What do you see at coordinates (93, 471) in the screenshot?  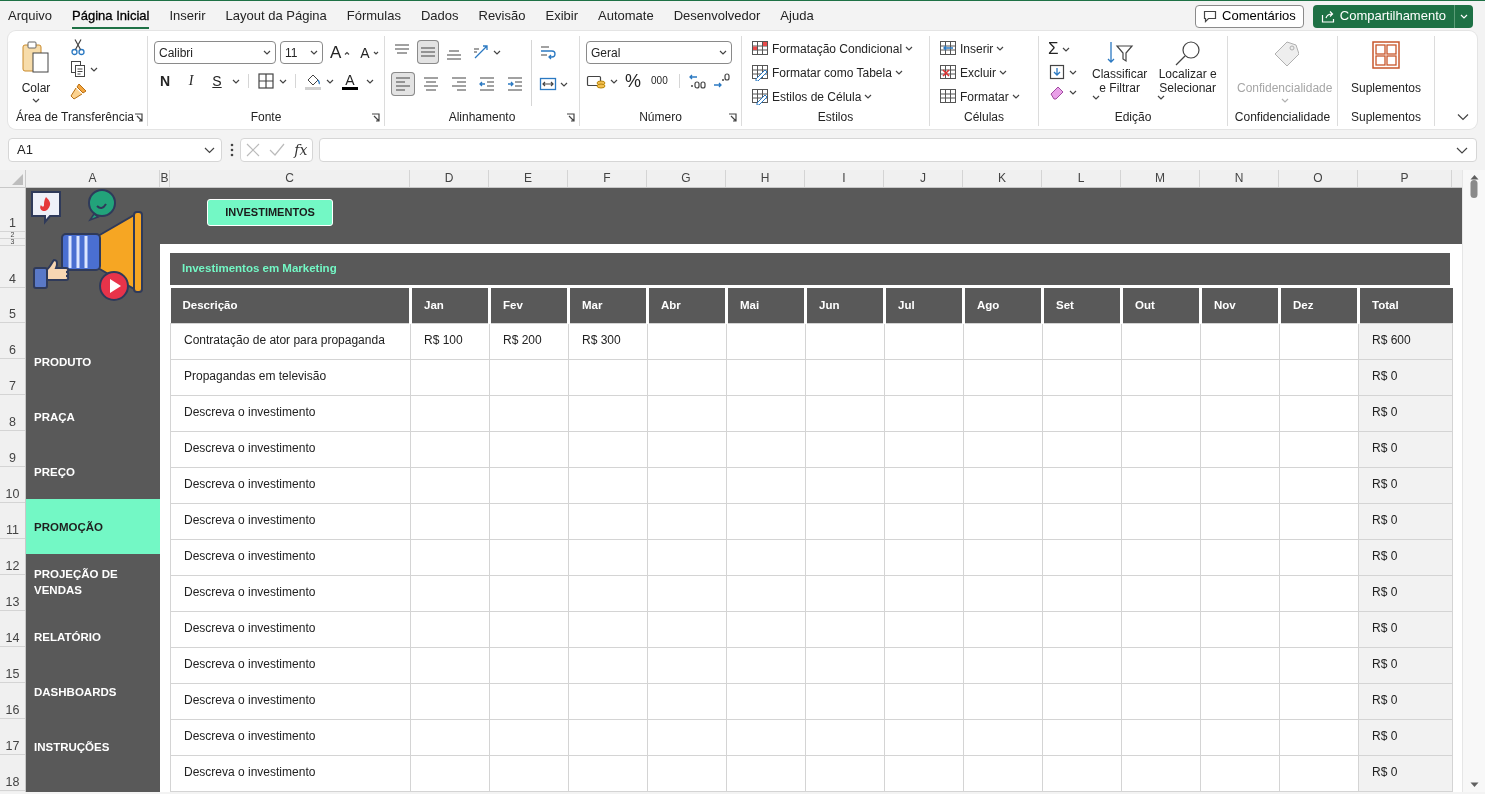 I see `nav-link: PREÇO` at bounding box center [93, 471].